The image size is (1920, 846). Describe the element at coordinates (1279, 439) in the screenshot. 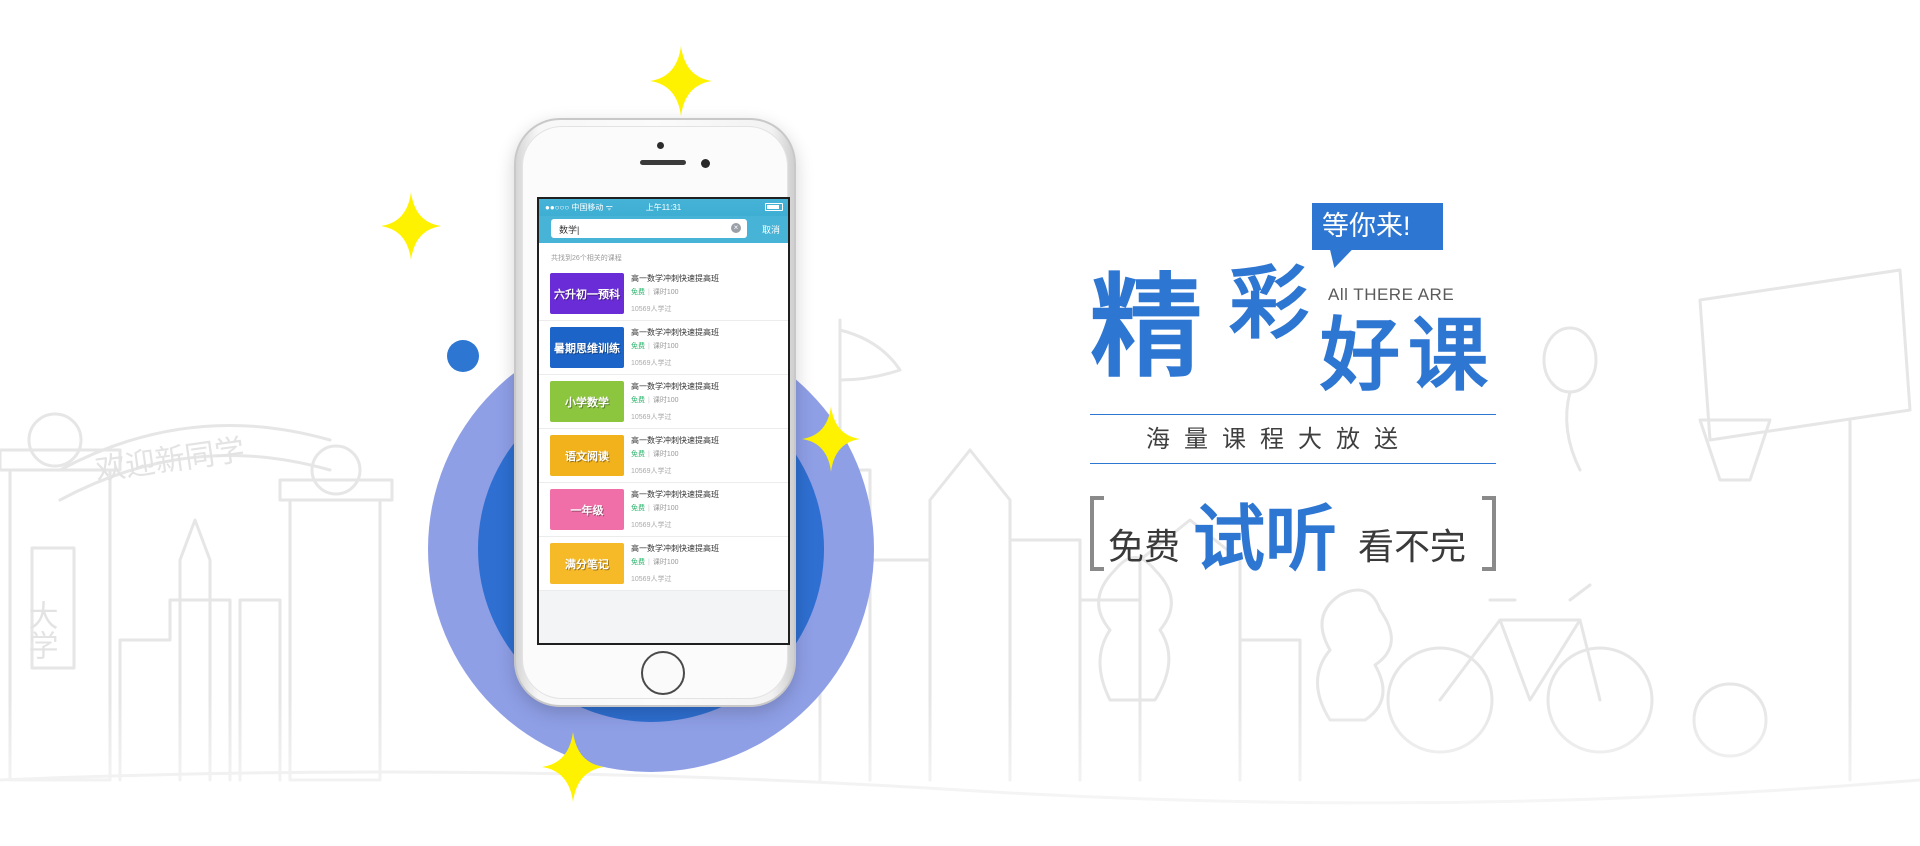

I see `subheadline: 海量课程大放送` at that location.